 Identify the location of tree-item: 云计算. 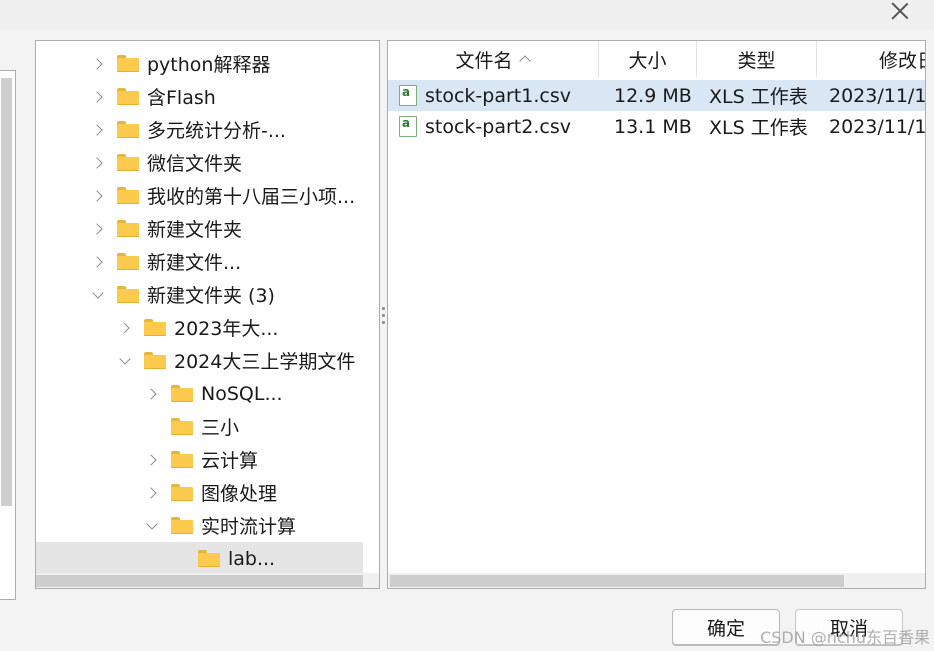
(199, 459).